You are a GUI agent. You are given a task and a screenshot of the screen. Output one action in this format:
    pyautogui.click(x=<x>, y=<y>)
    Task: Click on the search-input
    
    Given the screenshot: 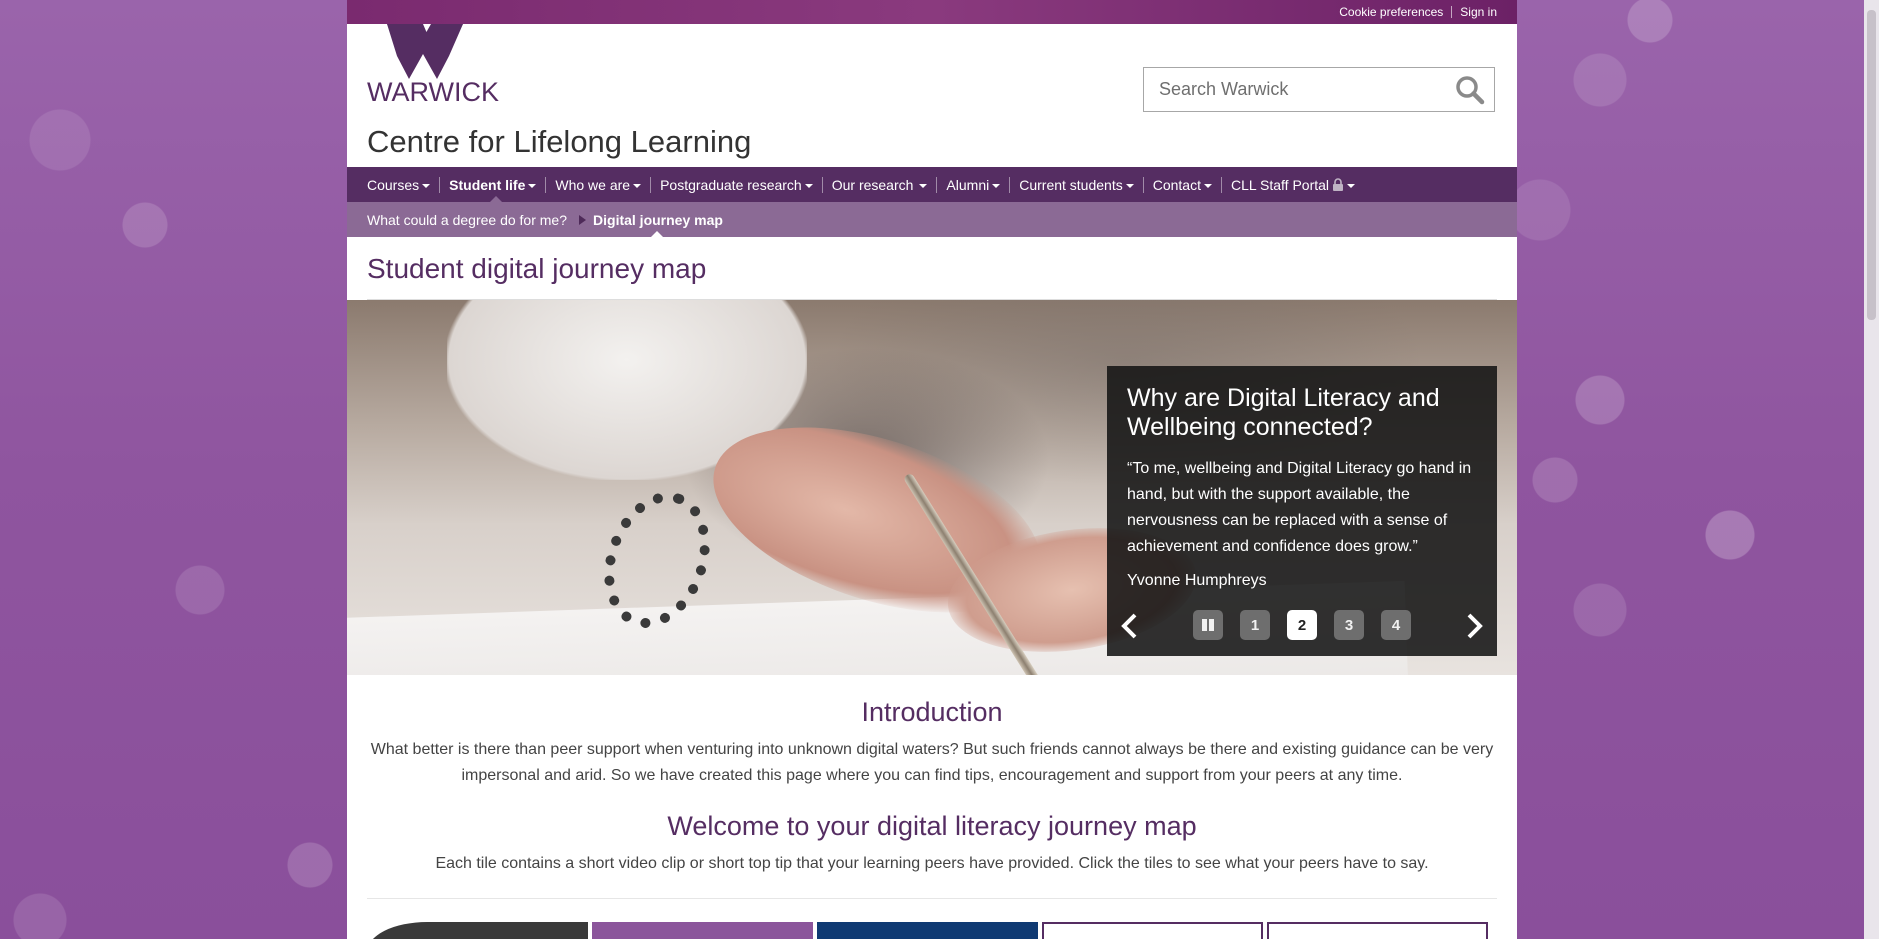 What is the action you would take?
    pyautogui.click(x=1298, y=89)
    